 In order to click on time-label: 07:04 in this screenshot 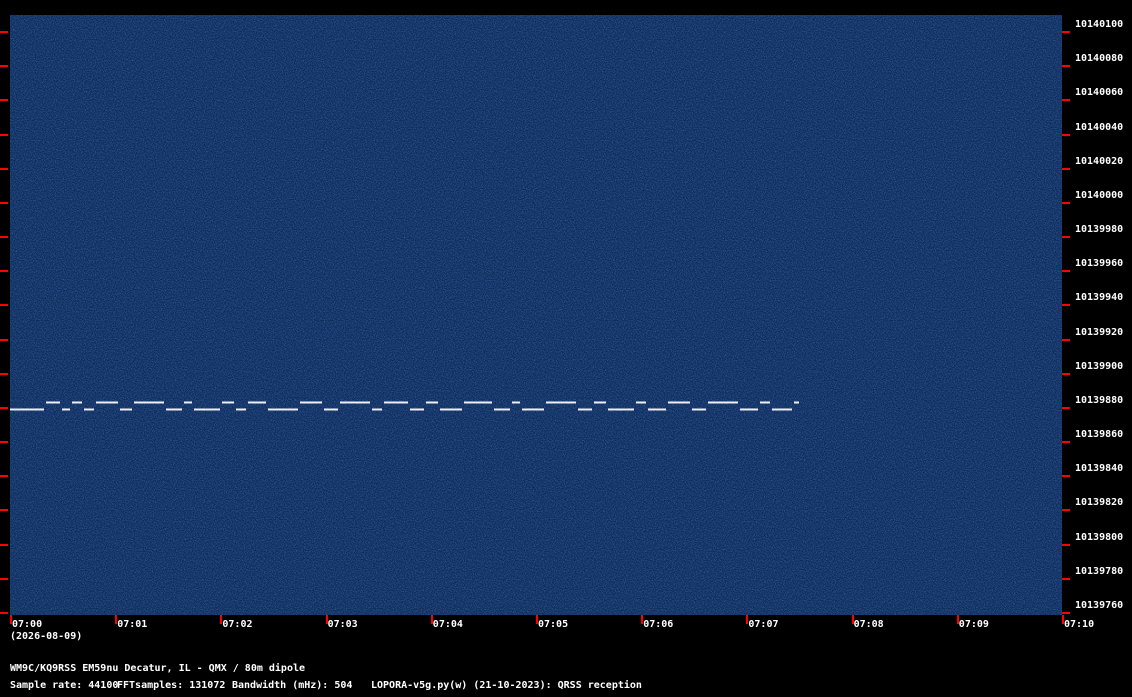, I will do `click(447, 624)`.